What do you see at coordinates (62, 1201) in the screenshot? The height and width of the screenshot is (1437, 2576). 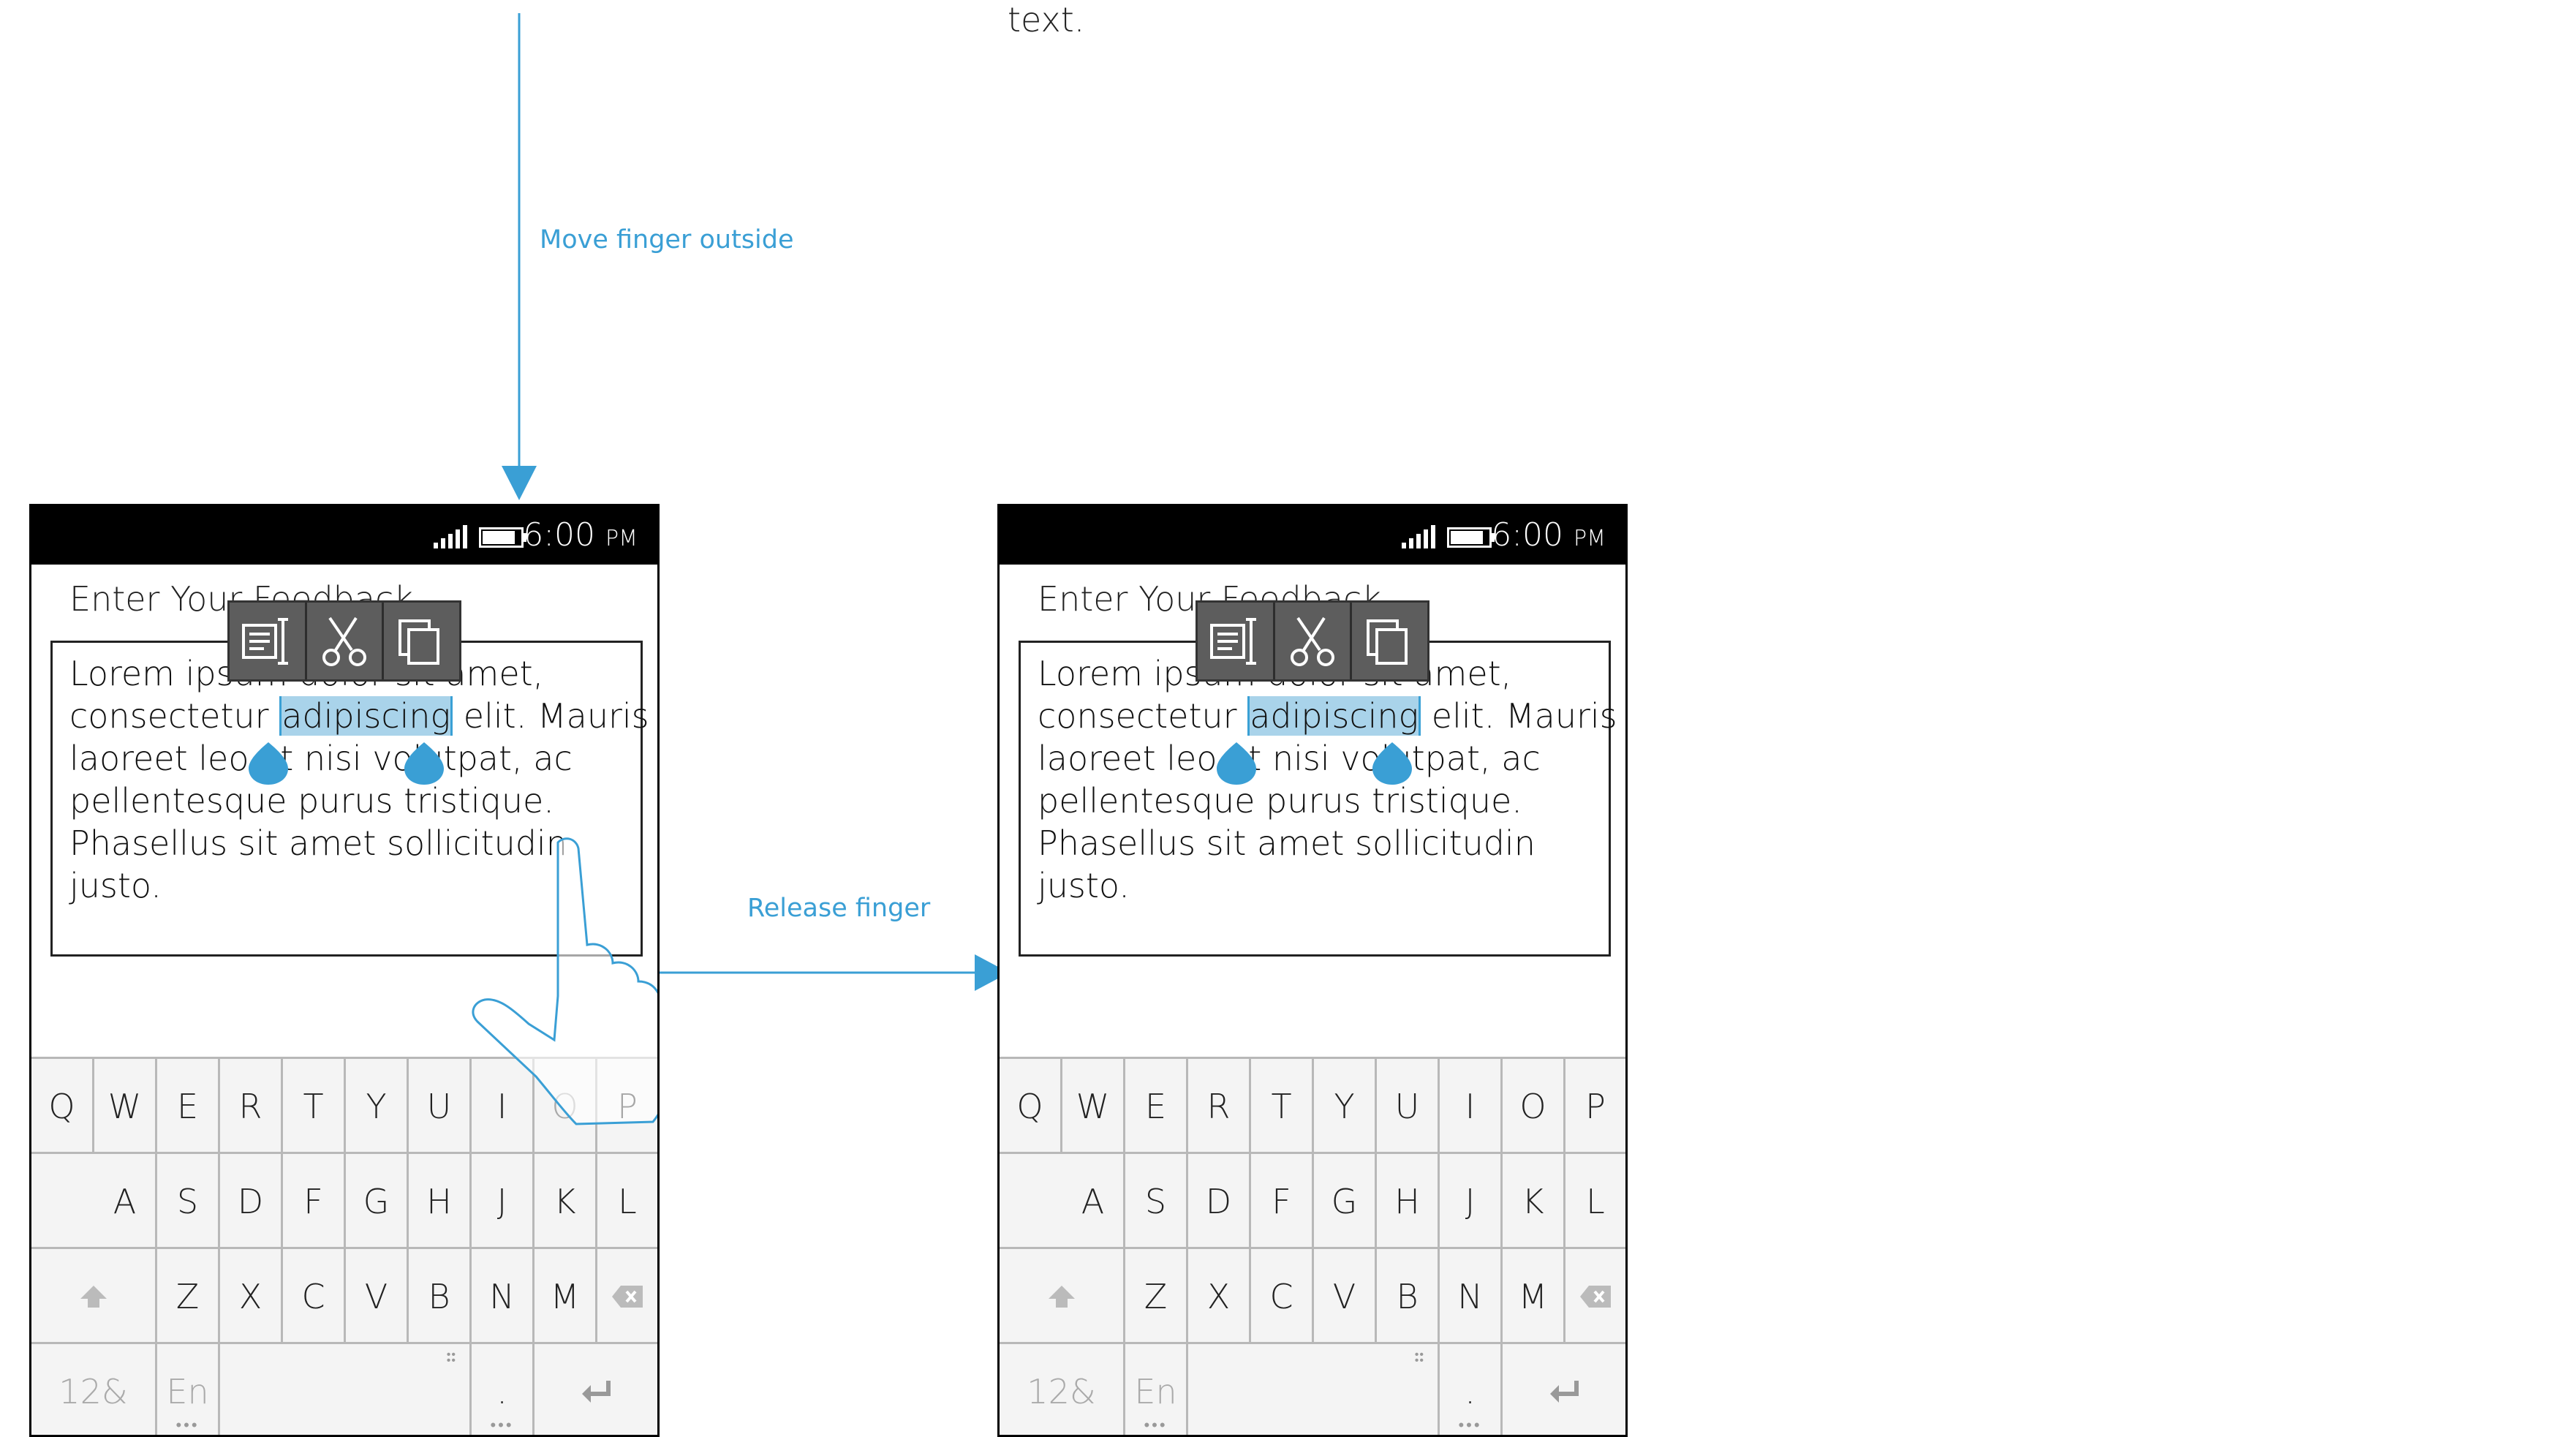 I see `key-padding` at bounding box center [62, 1201].